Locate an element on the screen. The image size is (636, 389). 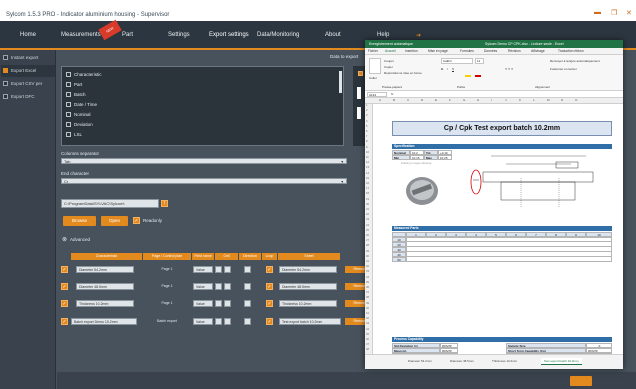
row-number: 36 is located at coordinates (367, 287).